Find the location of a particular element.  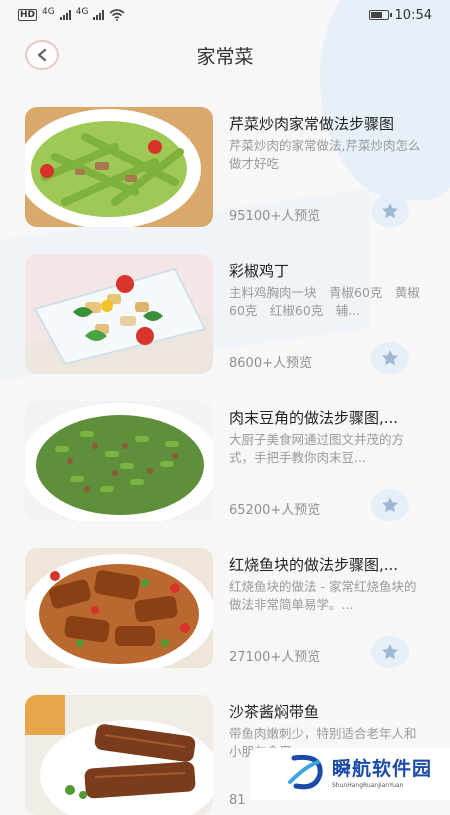

recipe-title: 芹菜炒肉家常做法步骤图 is located at coordinates (312, 124).